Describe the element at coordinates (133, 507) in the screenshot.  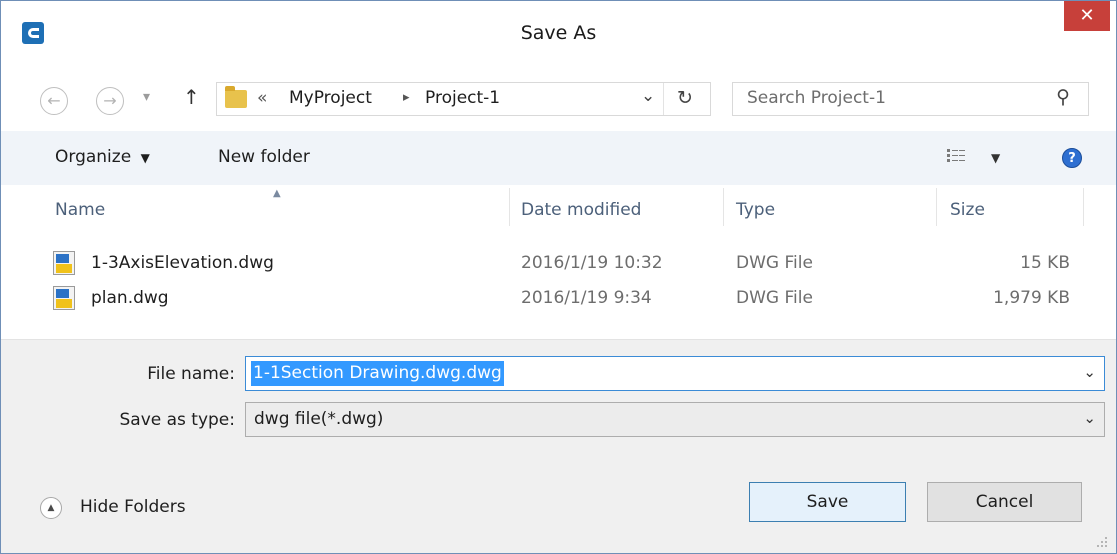
I see `hide-folders-label: Hide Folders` at that location.